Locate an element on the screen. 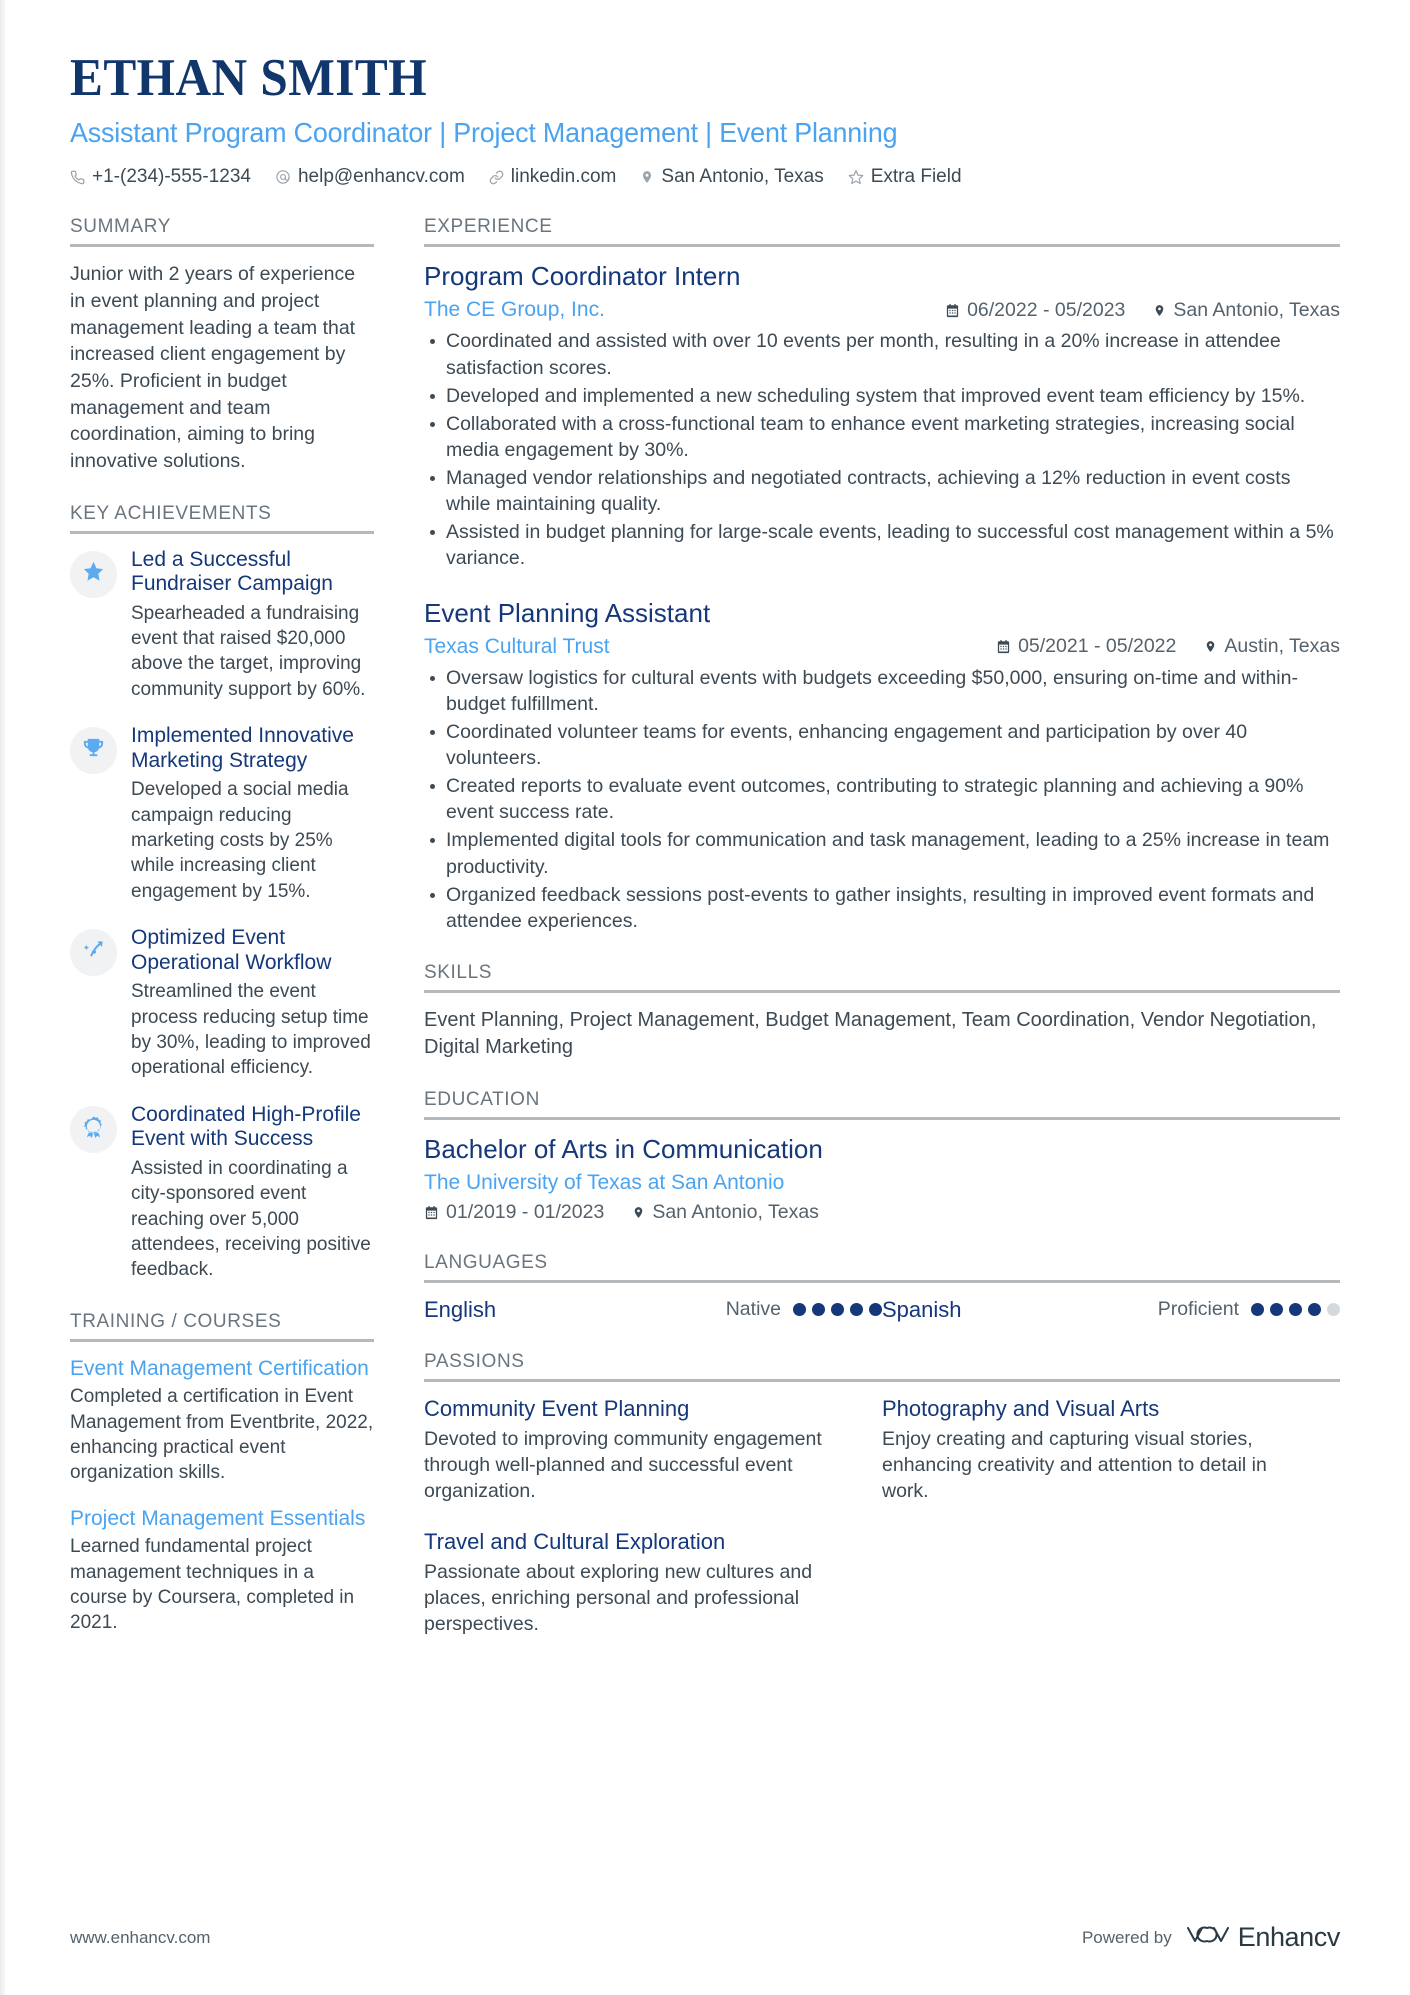  contact-email: help@enhancv.com is located at coordinates (370, 177).